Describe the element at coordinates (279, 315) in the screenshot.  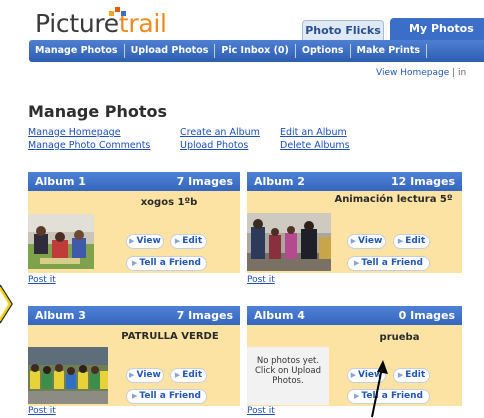
I see `album-name: Album 4` at that location.